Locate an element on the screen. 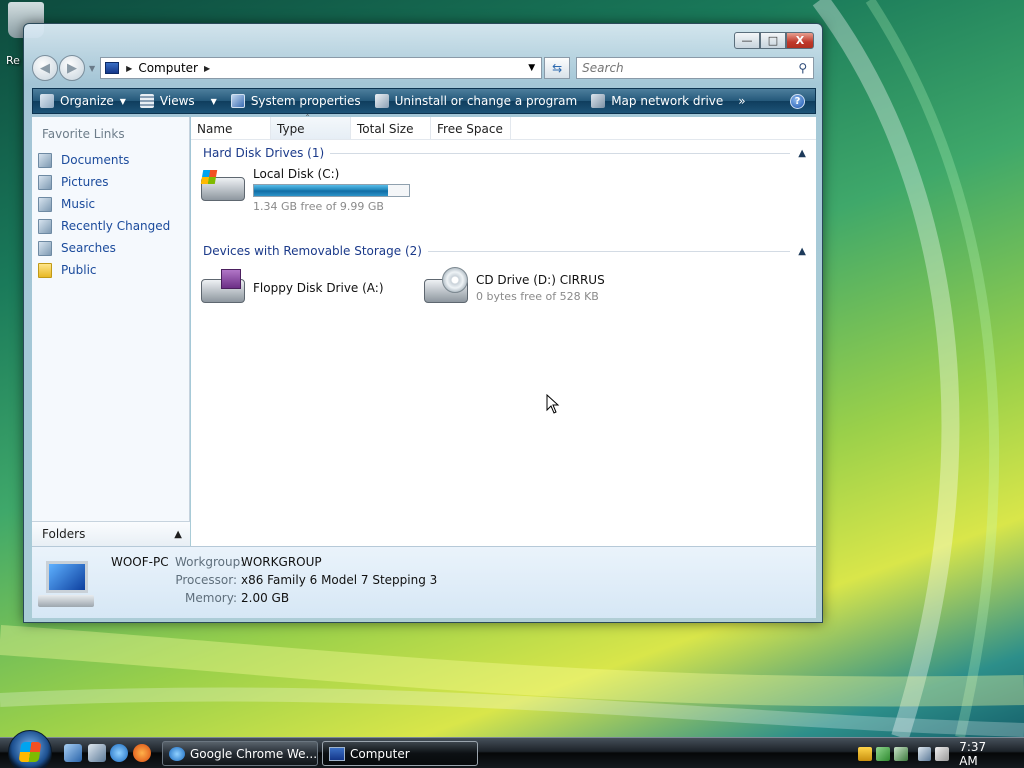 The image size is (1024, 768). column-header-name: Name is located at coordinates (231, 128).